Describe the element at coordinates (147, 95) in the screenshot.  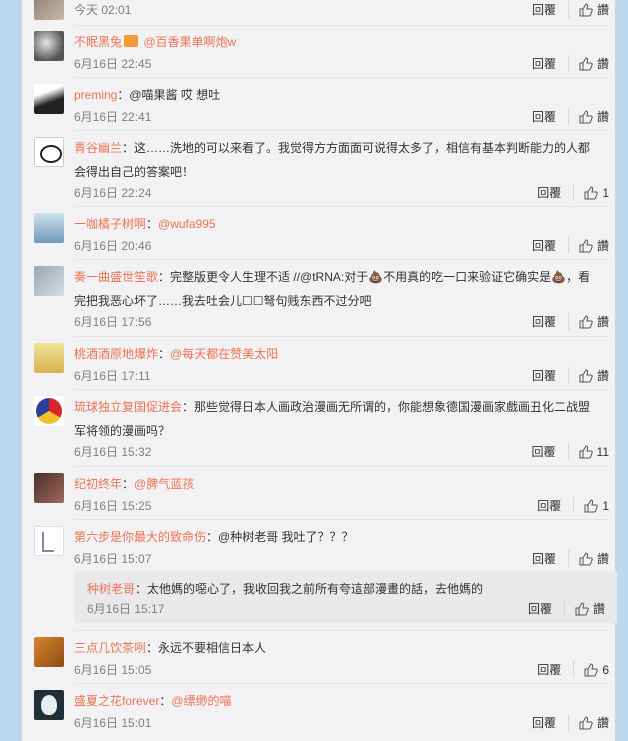
I see `comment-body: preming：@喵果酱 哎 想吐` at that location.